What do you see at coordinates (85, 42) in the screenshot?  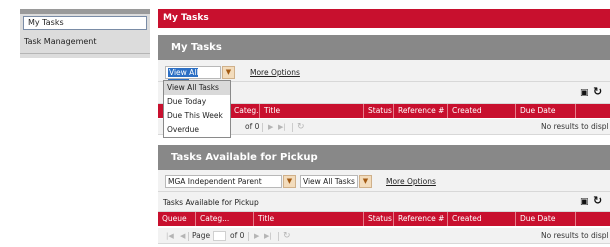 I see `sidebar-item-task-management: Task Management` at bounding box center [85, 42].